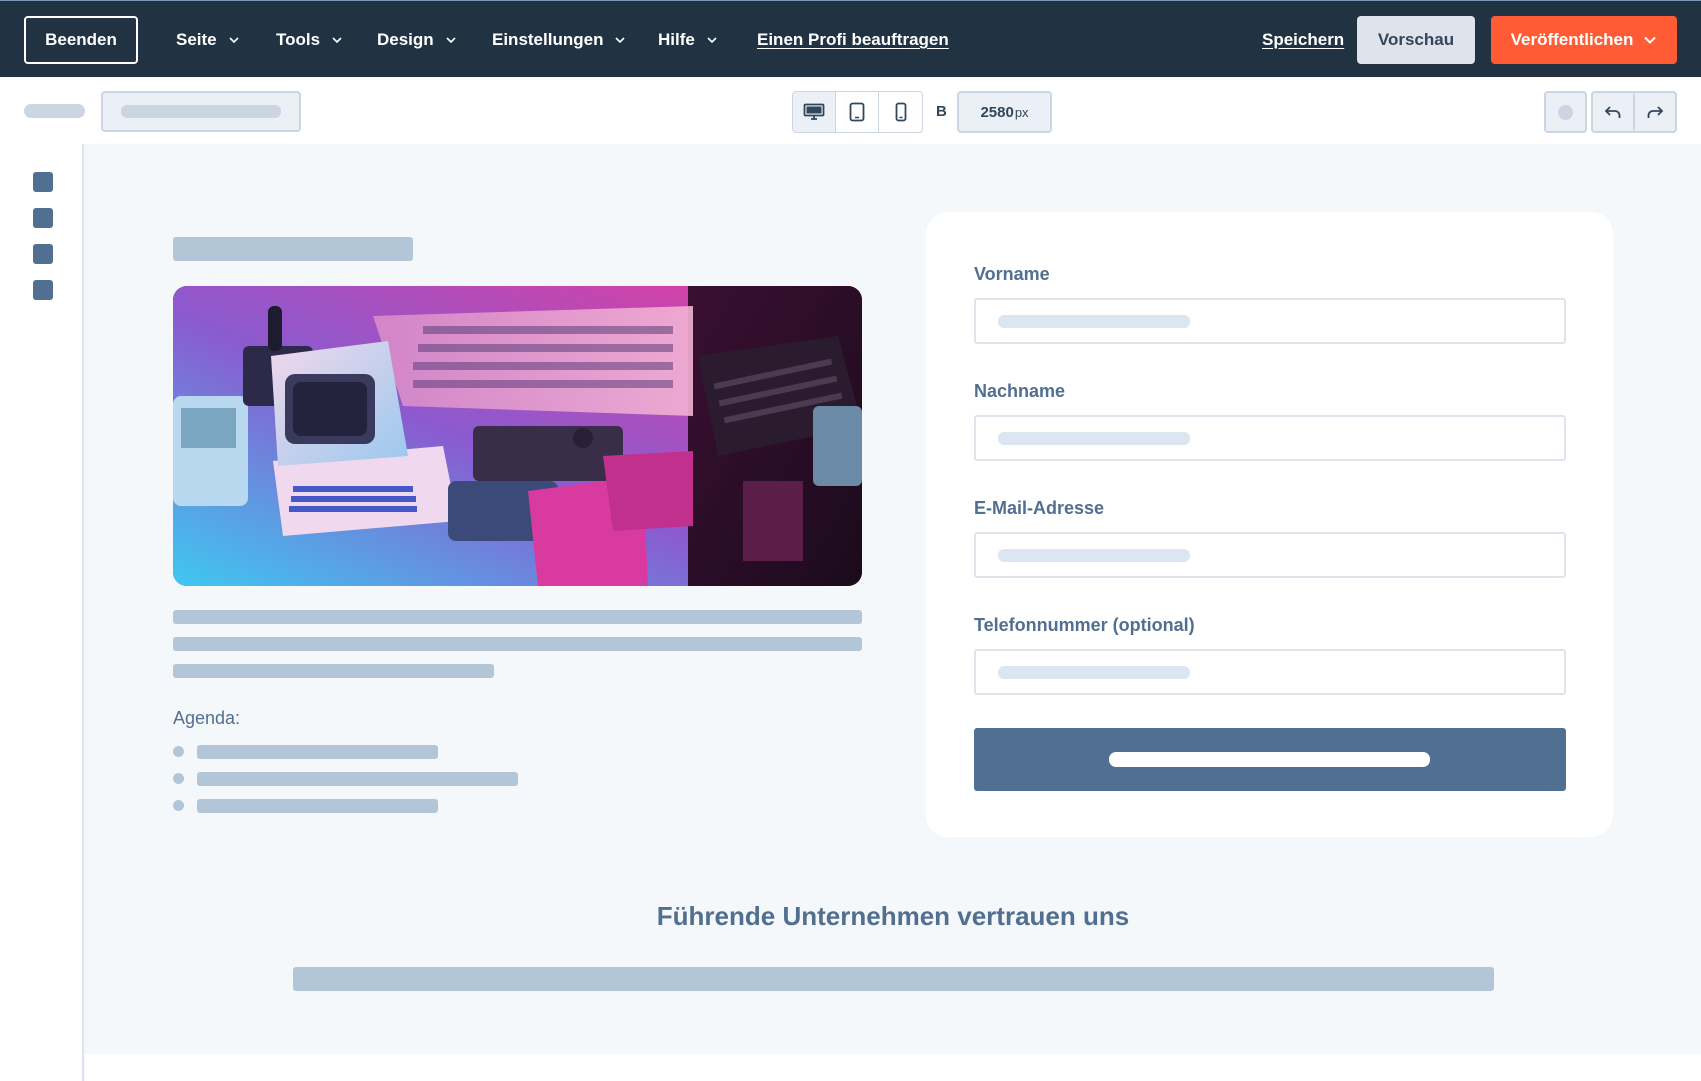 This screenshot has height=1081, width=1701. Describe the element at coordinates (893, 979) in the screenshot. I see `logo-strip-placeholder` at that location.